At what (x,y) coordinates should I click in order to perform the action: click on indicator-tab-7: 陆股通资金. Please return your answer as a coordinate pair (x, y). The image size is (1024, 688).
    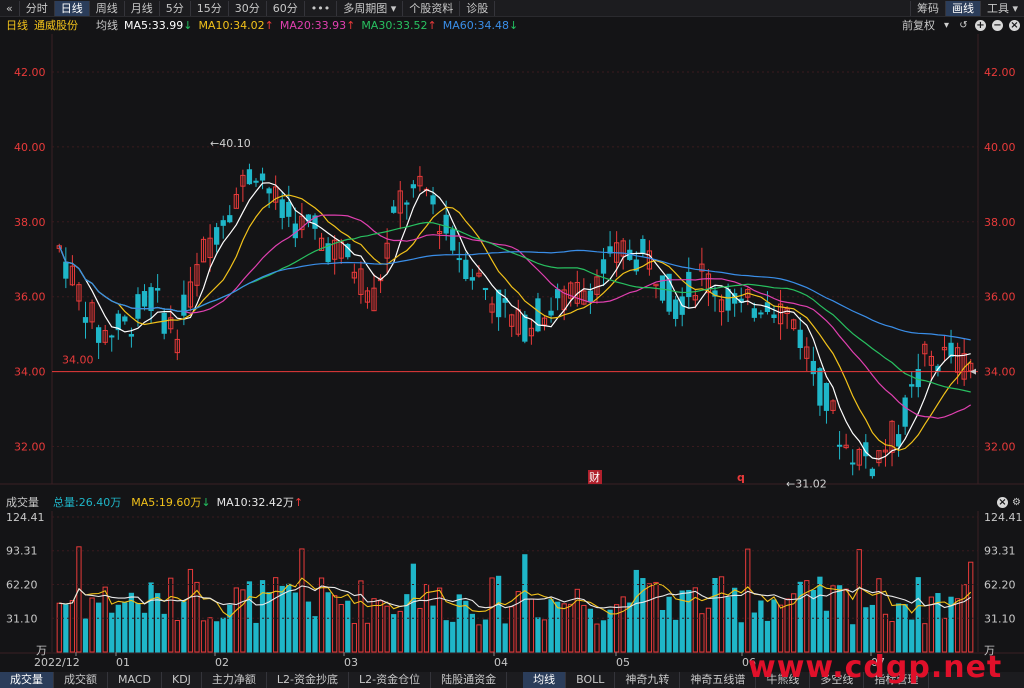
    Looking at the image, I should click on (469, 680).